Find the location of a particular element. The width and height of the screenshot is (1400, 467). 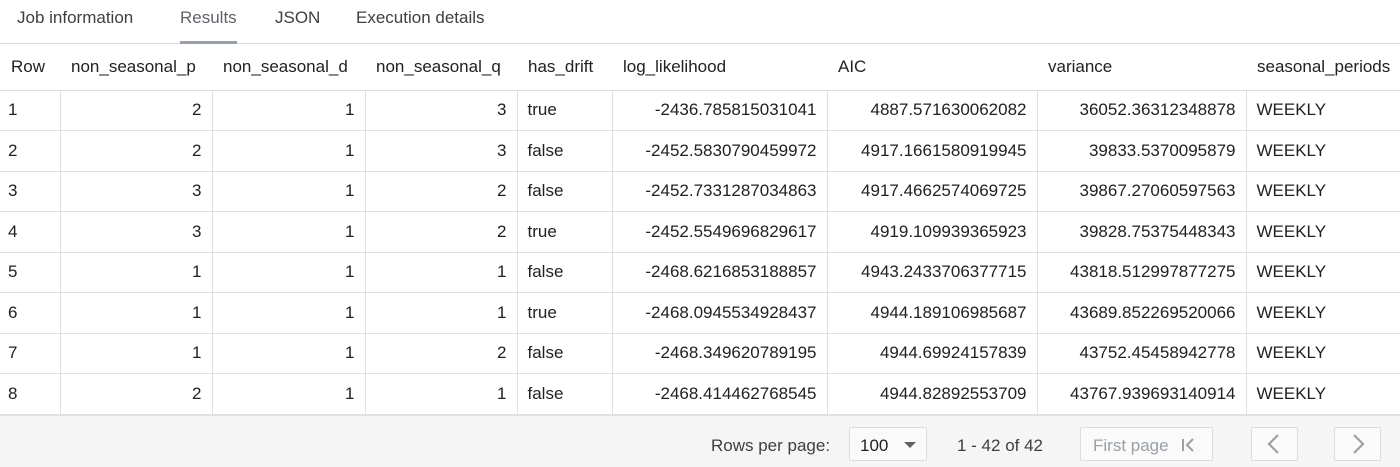

cell-log-likelihood: -2468.6216853188857 is located at coordinates (720, 272).